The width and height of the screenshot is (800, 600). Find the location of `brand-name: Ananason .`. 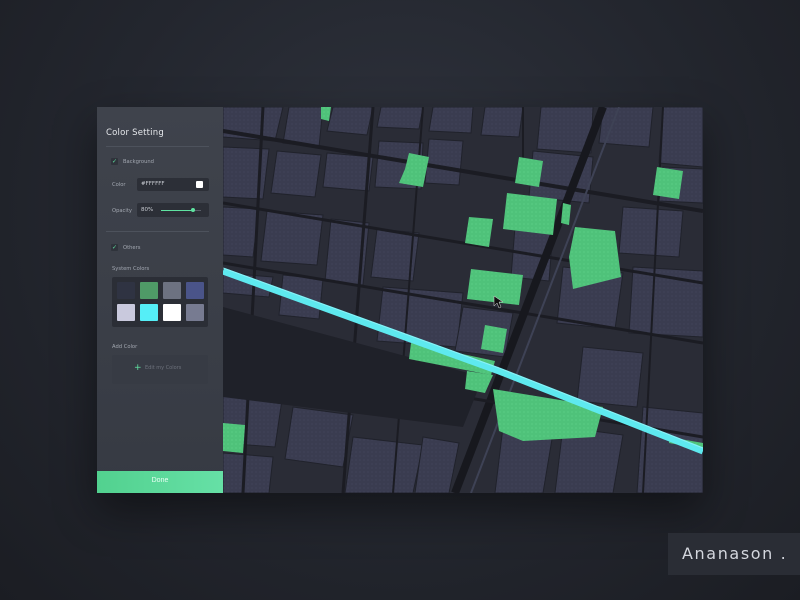

brand-name: Ananason . is located at coordinates (735, 553).